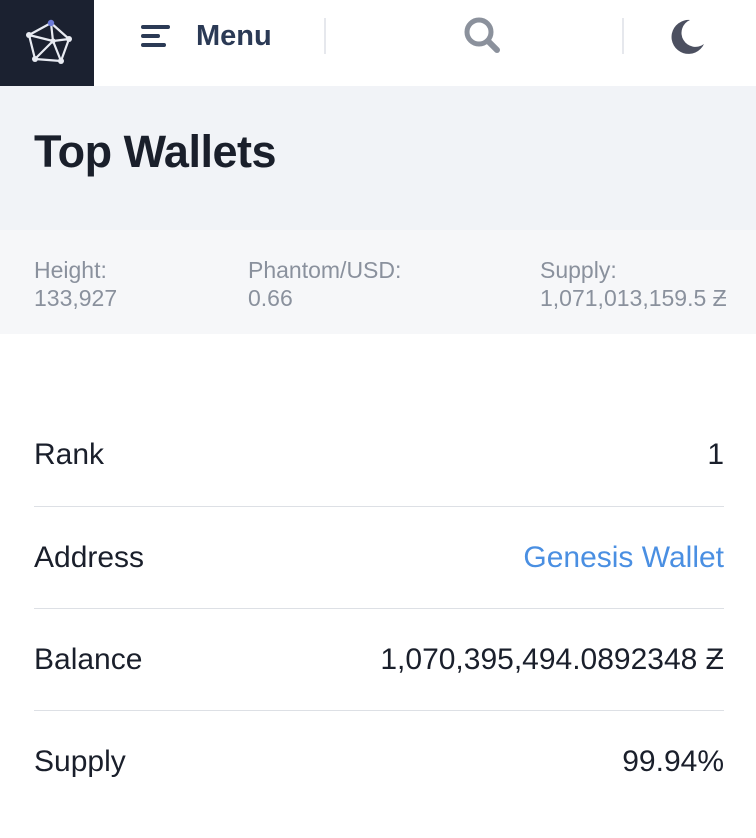 The height and width of the screenshot is (838, 756). Describe the element at coordinates (80, 761) in the screenshot. I see `supply-label: Supply` at that location.